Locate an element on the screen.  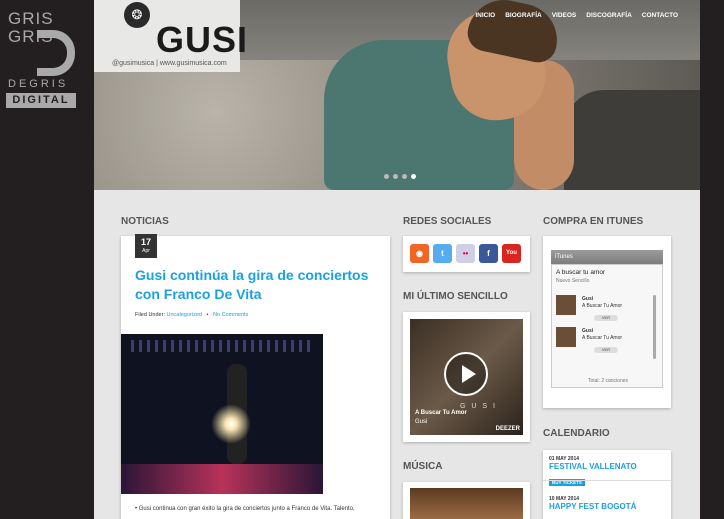
post-date-badge: 17 Apr is located at coordinates (146, 246).